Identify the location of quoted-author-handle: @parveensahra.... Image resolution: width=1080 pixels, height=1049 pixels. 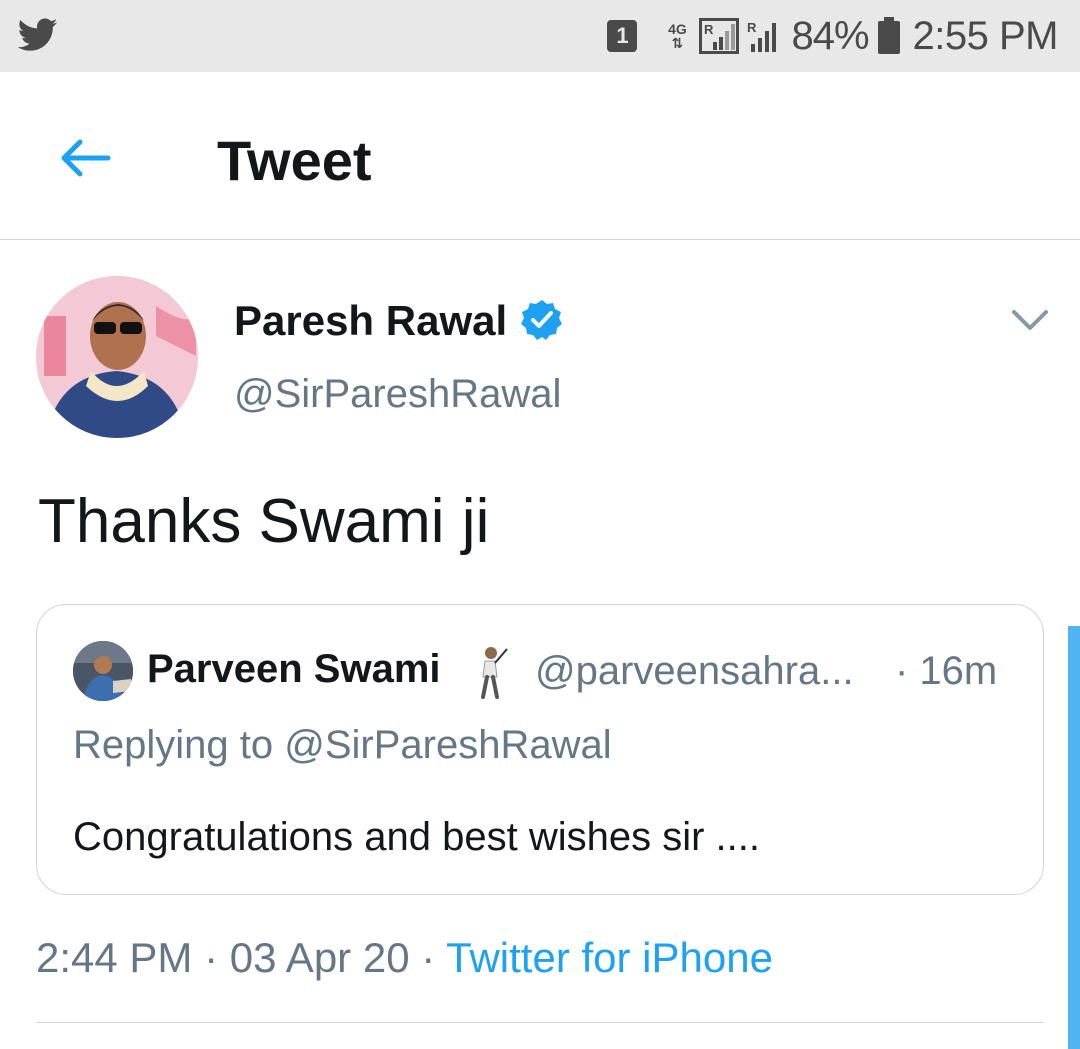
(694, 671).